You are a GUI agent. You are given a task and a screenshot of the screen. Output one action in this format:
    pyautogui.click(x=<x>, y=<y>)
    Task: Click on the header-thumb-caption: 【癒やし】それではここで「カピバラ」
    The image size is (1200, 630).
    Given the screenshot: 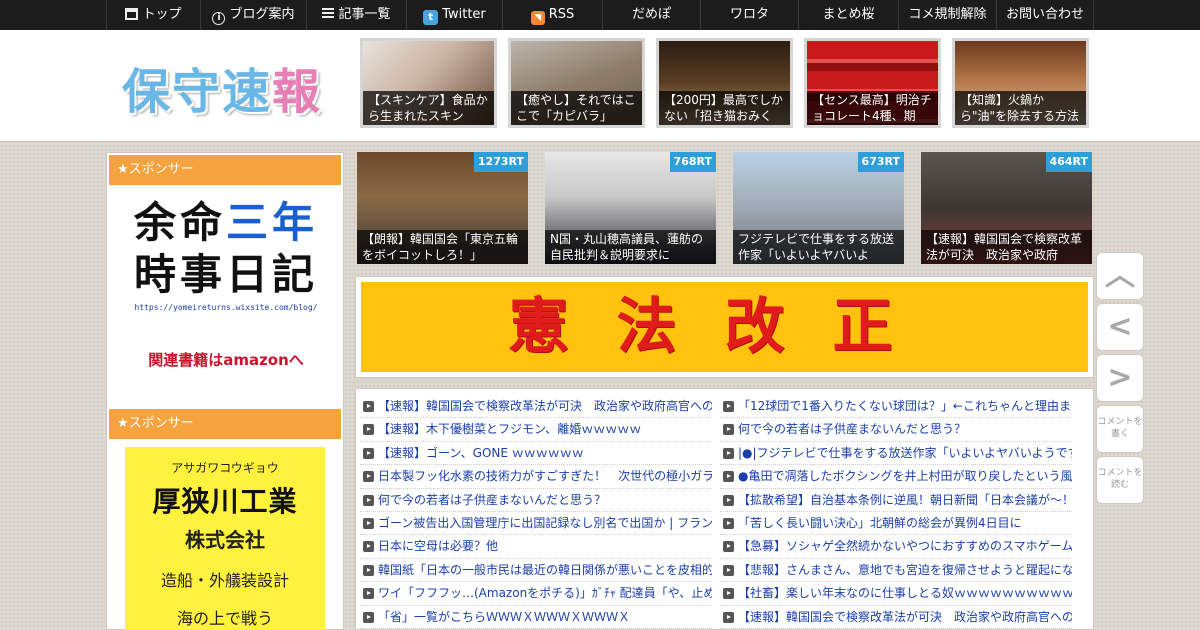 What is the action you would take?
    pyautogui.click(x=576, y=108)
    